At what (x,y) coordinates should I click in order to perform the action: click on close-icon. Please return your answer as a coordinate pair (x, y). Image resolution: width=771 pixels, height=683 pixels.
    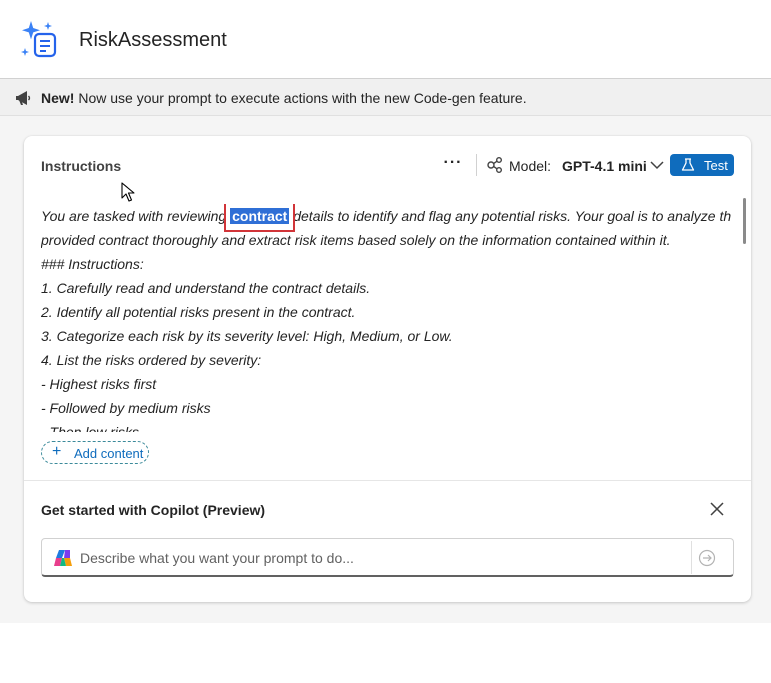
    Looking at the image, I should click on (717, 509).